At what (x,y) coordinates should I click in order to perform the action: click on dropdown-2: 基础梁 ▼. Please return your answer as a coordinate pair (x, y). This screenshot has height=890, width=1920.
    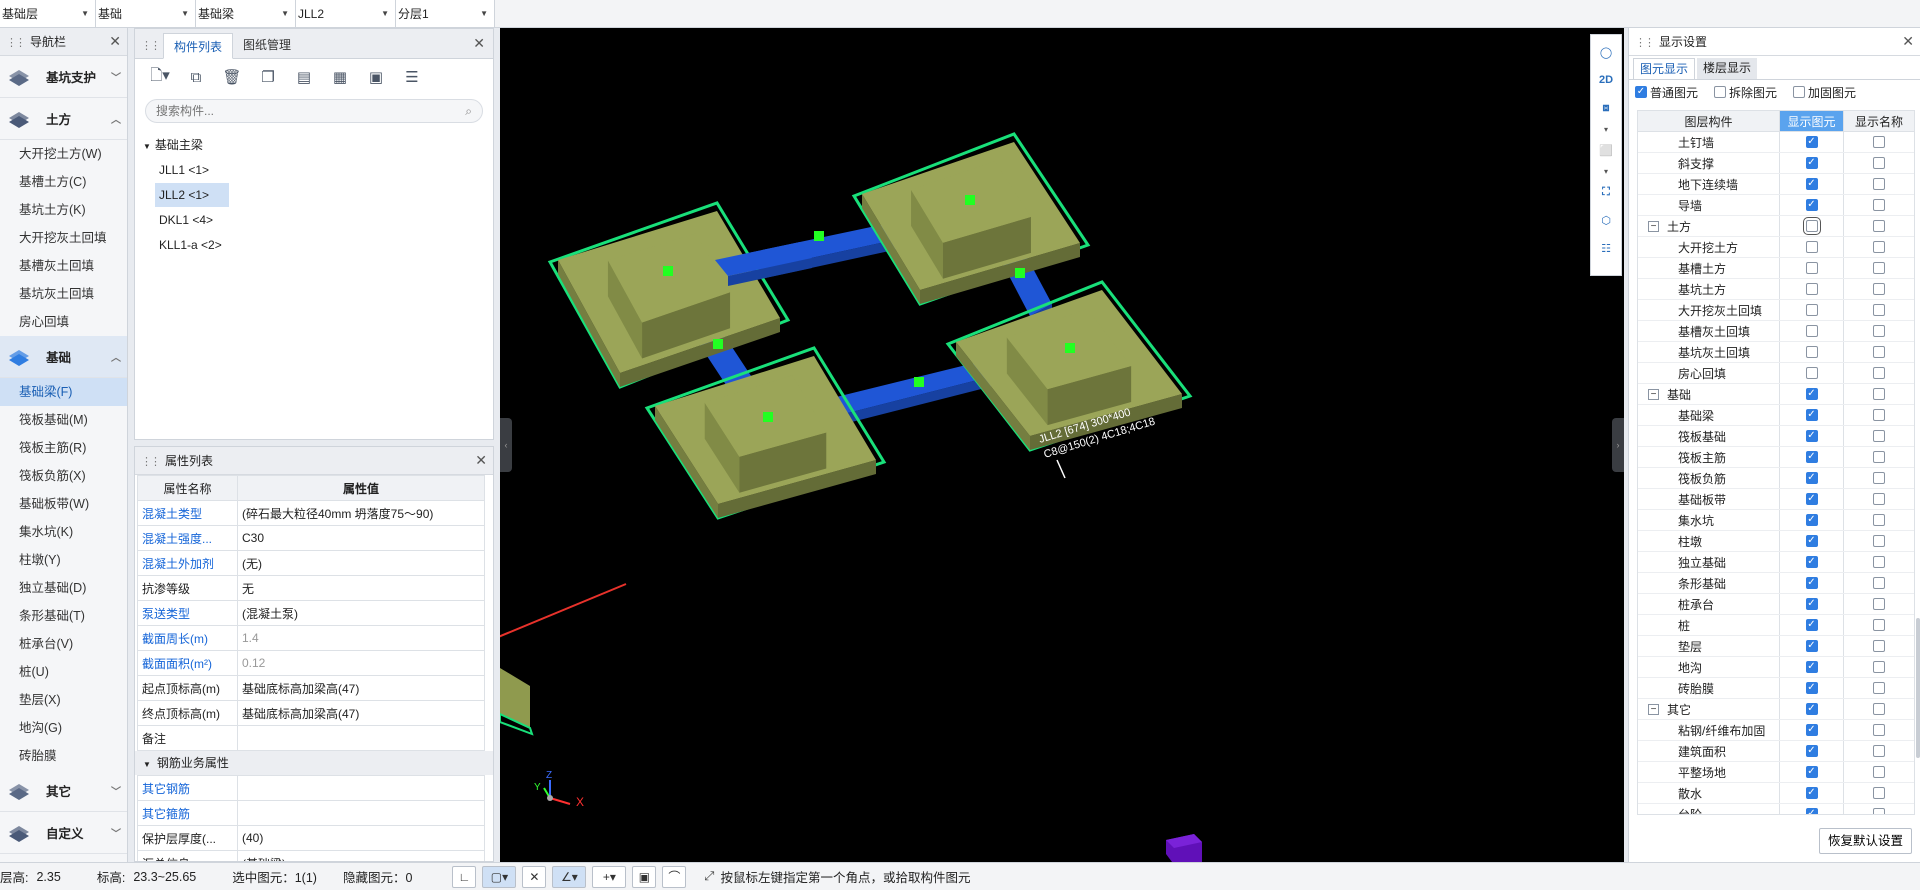
    Looking at the image, I should click on (246, 13).